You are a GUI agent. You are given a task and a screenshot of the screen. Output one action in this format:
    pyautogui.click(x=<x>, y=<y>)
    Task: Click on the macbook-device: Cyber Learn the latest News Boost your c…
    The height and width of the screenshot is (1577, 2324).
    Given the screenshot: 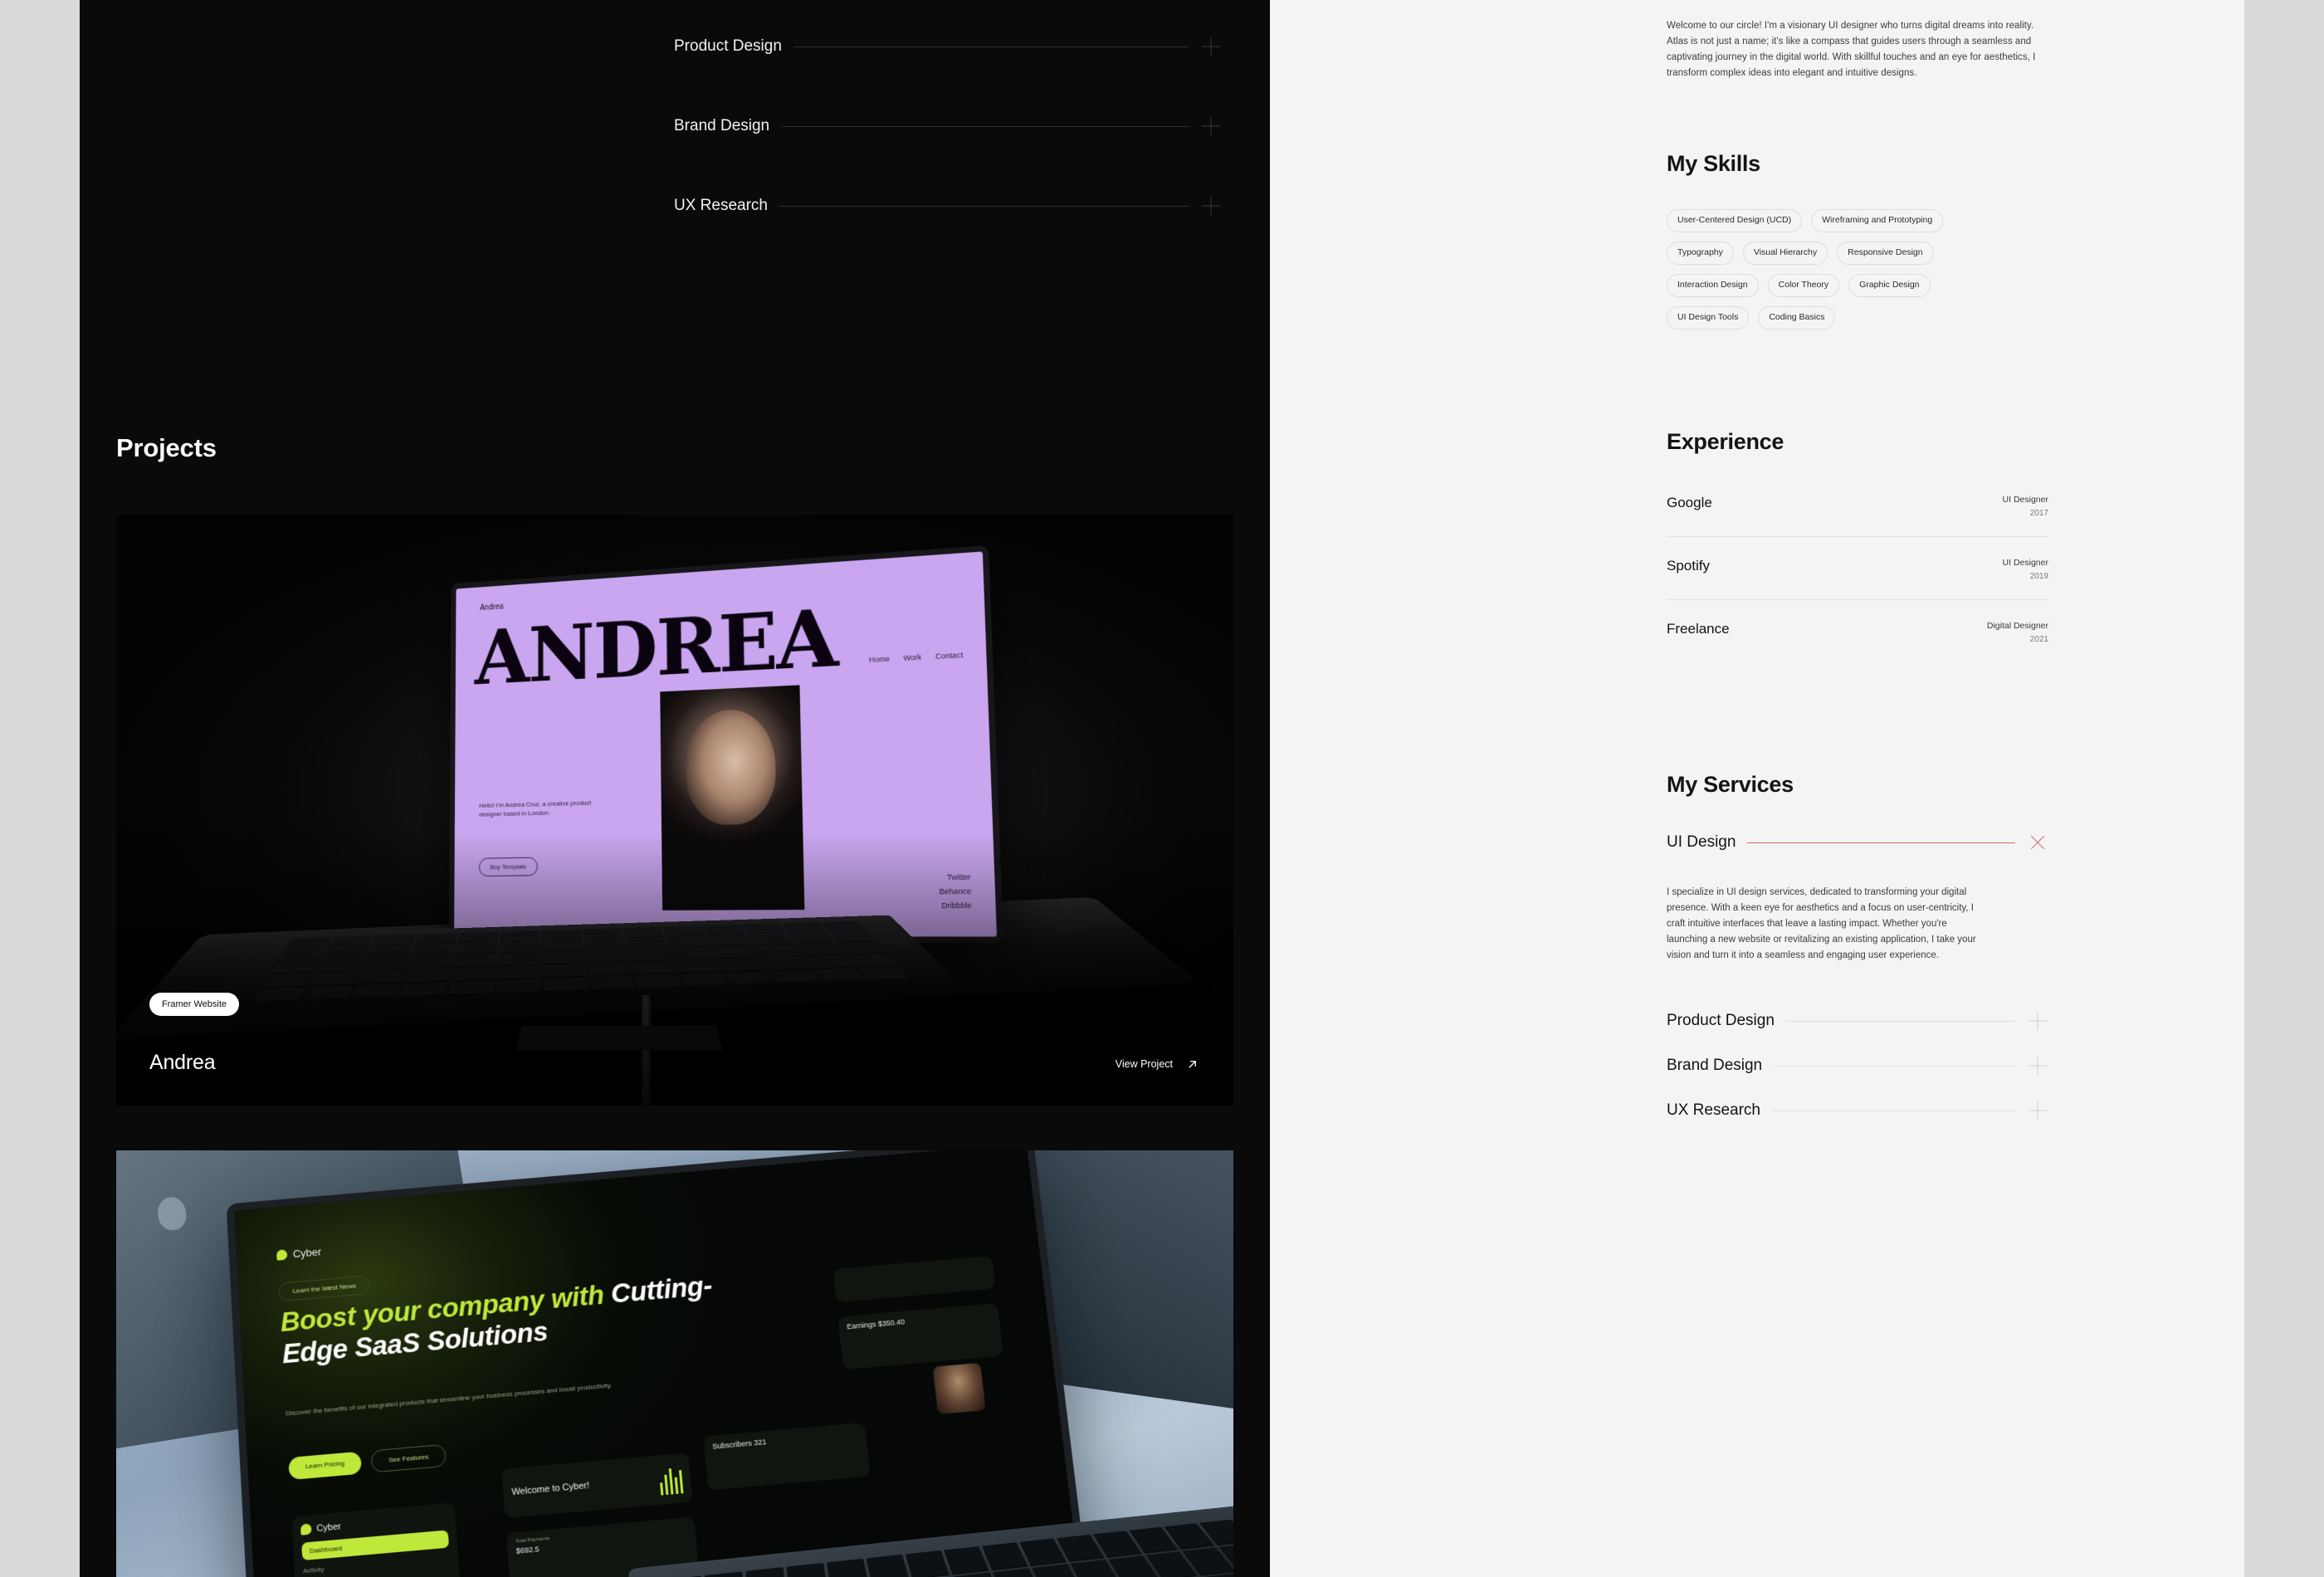 What is the action you would take?
    pyautogui.click(x=660, y=1363)
    